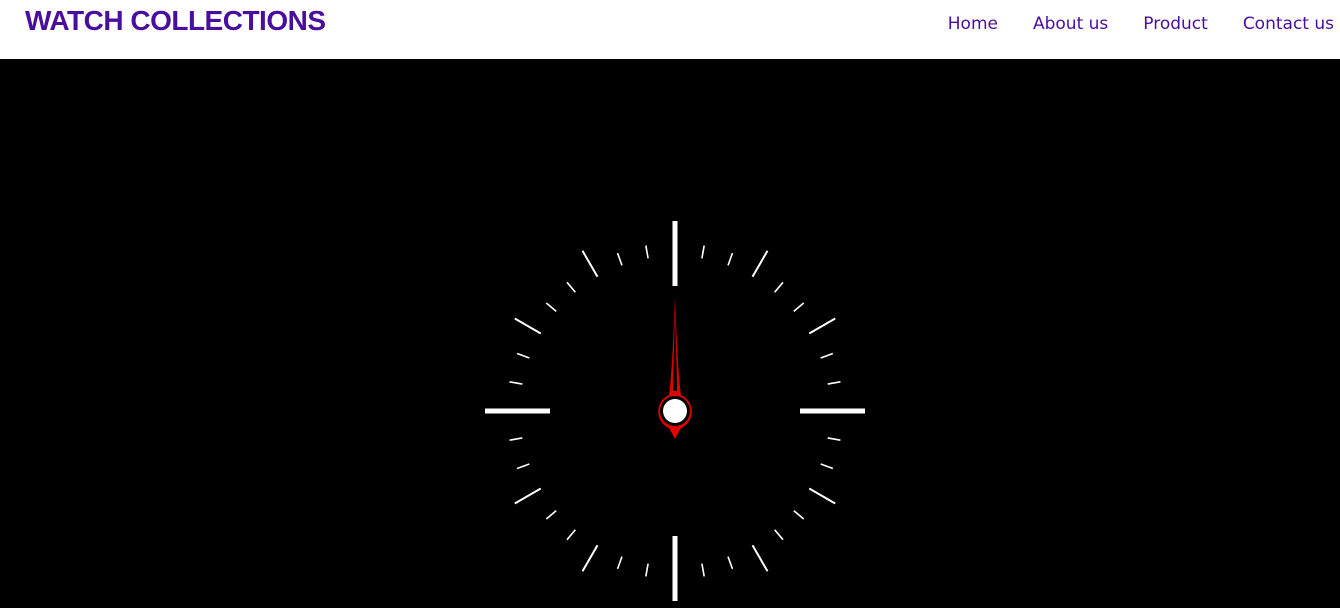  What do you see at coordinates (1288, 24) in the screenshot?
I see `nav-contact-us: Contact us` at bounding box center [1288, 24].